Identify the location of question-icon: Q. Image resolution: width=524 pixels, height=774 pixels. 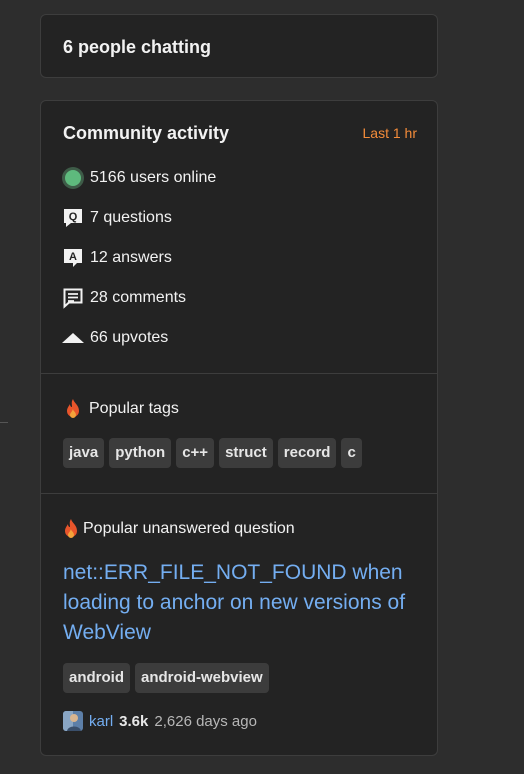
(73, 218).